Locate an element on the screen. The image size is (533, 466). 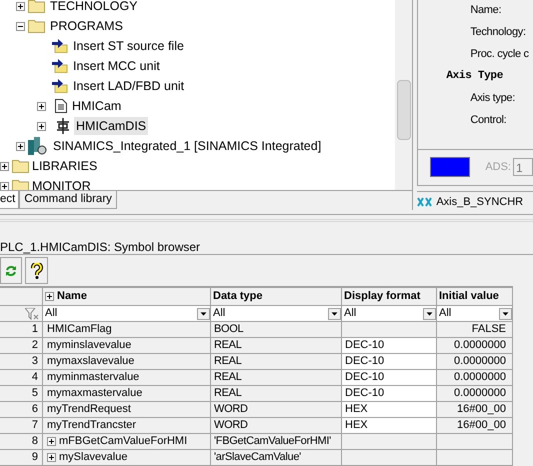
tree-item: TECHNOLOGY is located at coordinates (94, 6).